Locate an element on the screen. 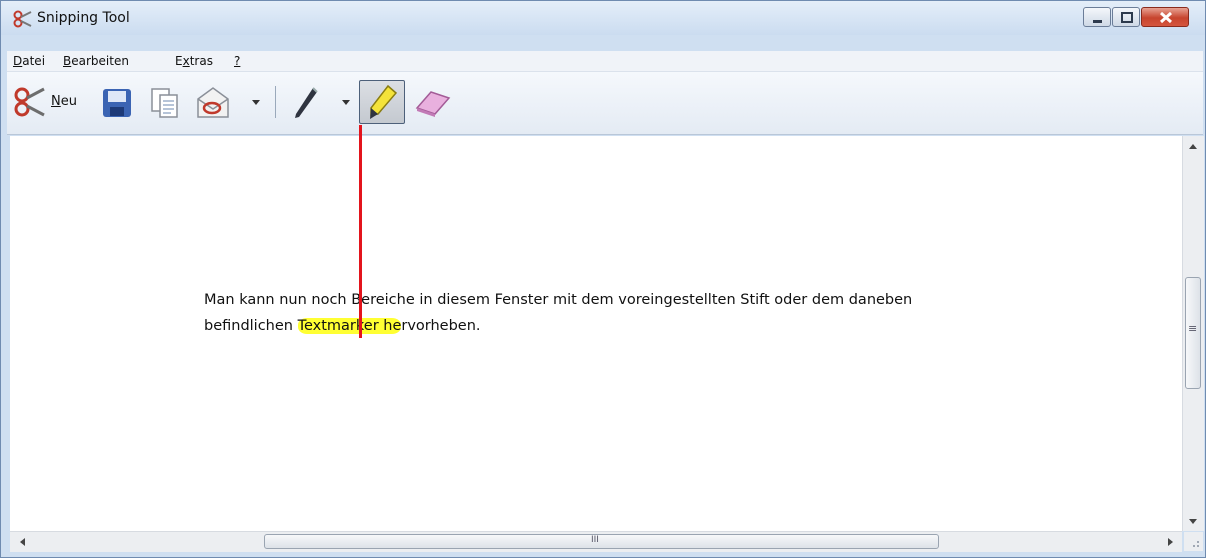 This screenshot has width=1206, height=558. annotation-line is located at coordinates (360, 231).